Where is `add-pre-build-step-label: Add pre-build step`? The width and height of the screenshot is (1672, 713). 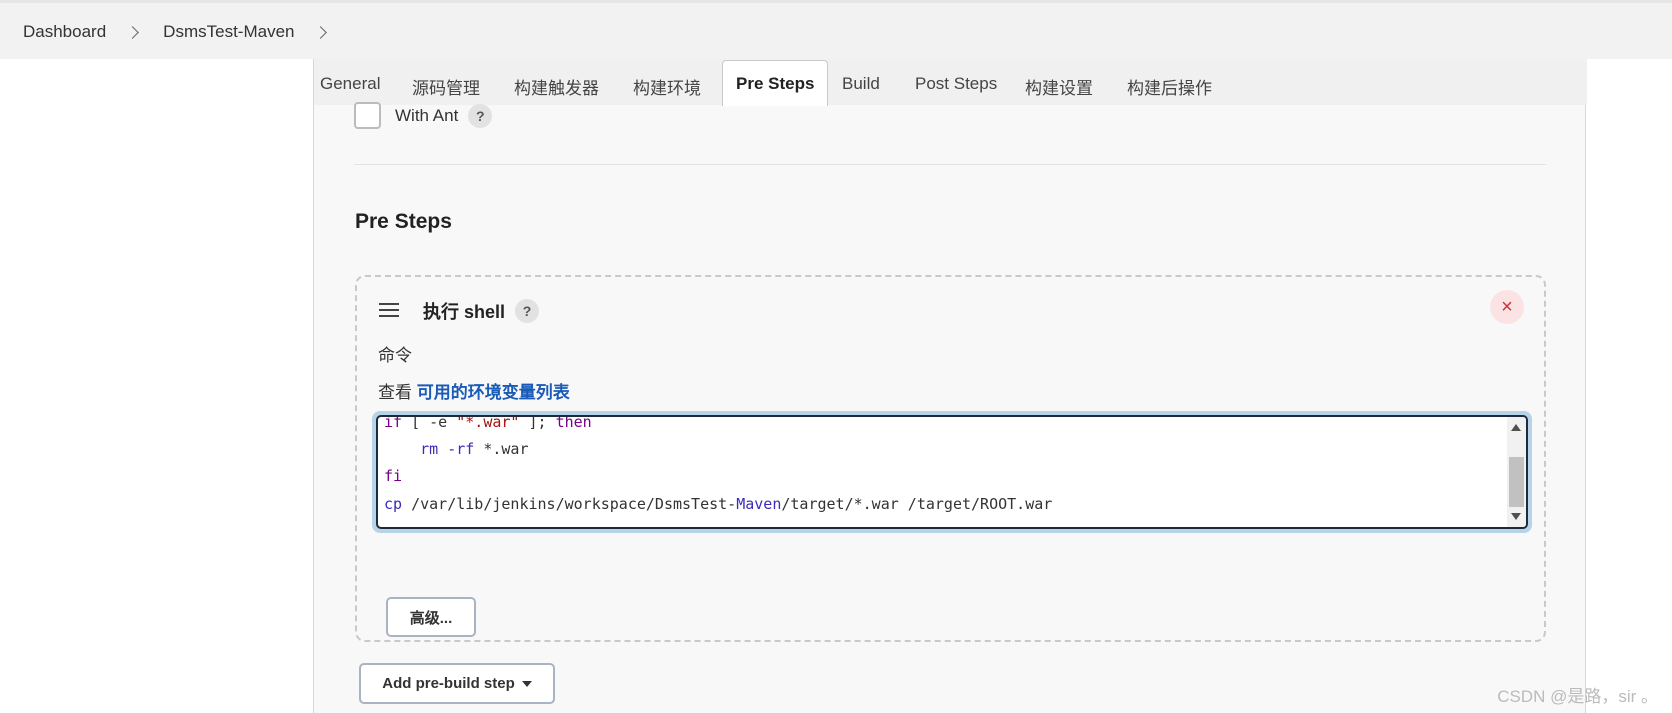
add-pre-build-step-label: Add pre-build step is located at coordinates (448, 683).